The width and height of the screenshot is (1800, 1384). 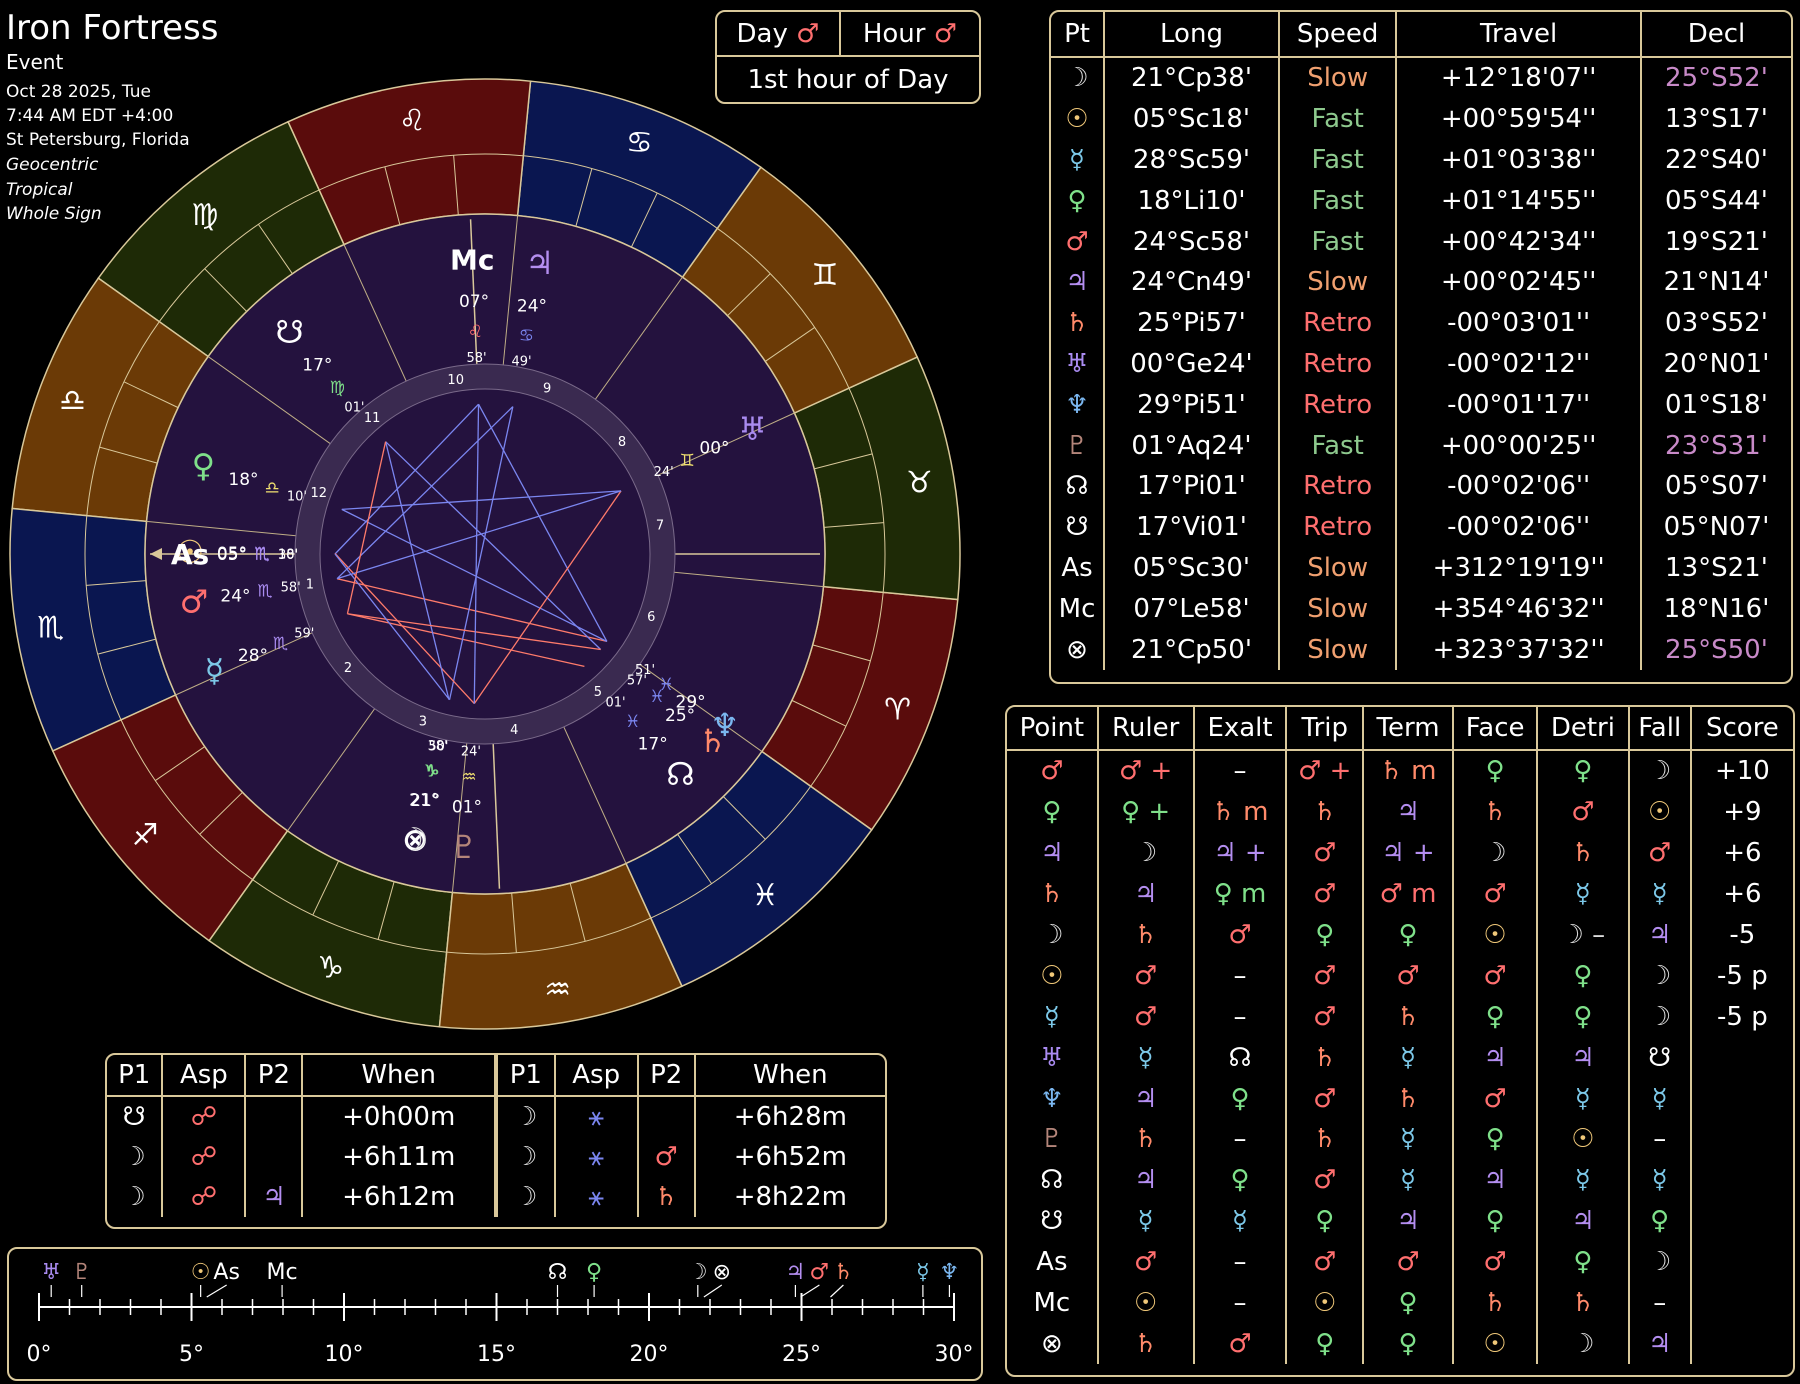 I want to click on planet-sign-icon: ♑, so click(x=431, y=771).